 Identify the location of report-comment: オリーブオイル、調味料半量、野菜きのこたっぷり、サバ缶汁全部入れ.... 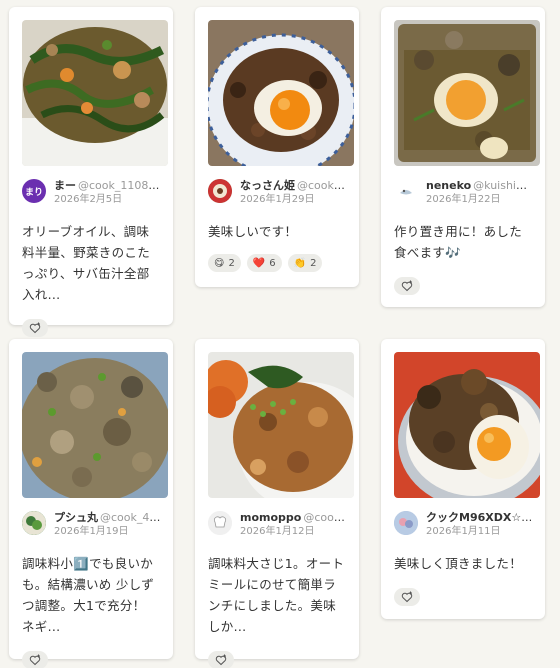
(86, 263).